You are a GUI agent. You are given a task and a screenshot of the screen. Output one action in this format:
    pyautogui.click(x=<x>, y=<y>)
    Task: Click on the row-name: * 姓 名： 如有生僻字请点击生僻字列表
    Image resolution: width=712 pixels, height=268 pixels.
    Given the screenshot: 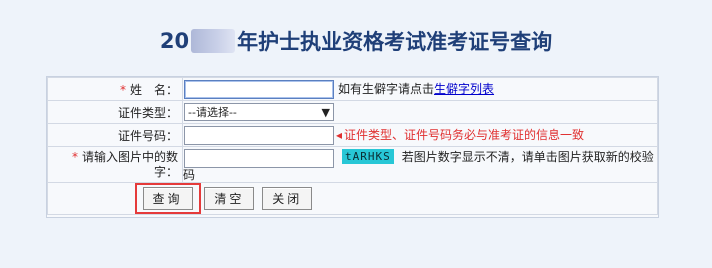 What is the action you would take?
    pyautogui.click(x=352, y=89)
    